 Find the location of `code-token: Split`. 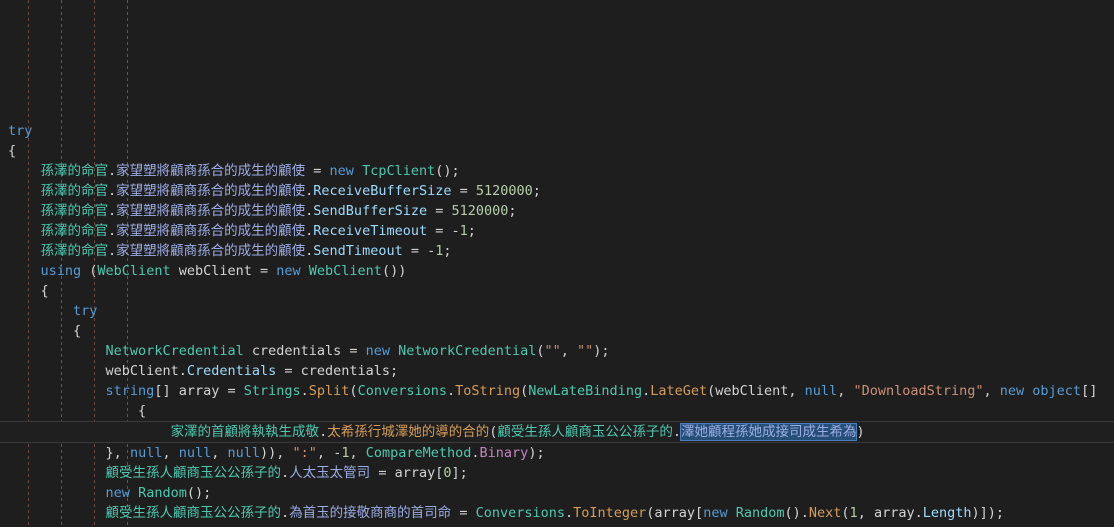

code-token: Split is located at coordinates (329, 391).